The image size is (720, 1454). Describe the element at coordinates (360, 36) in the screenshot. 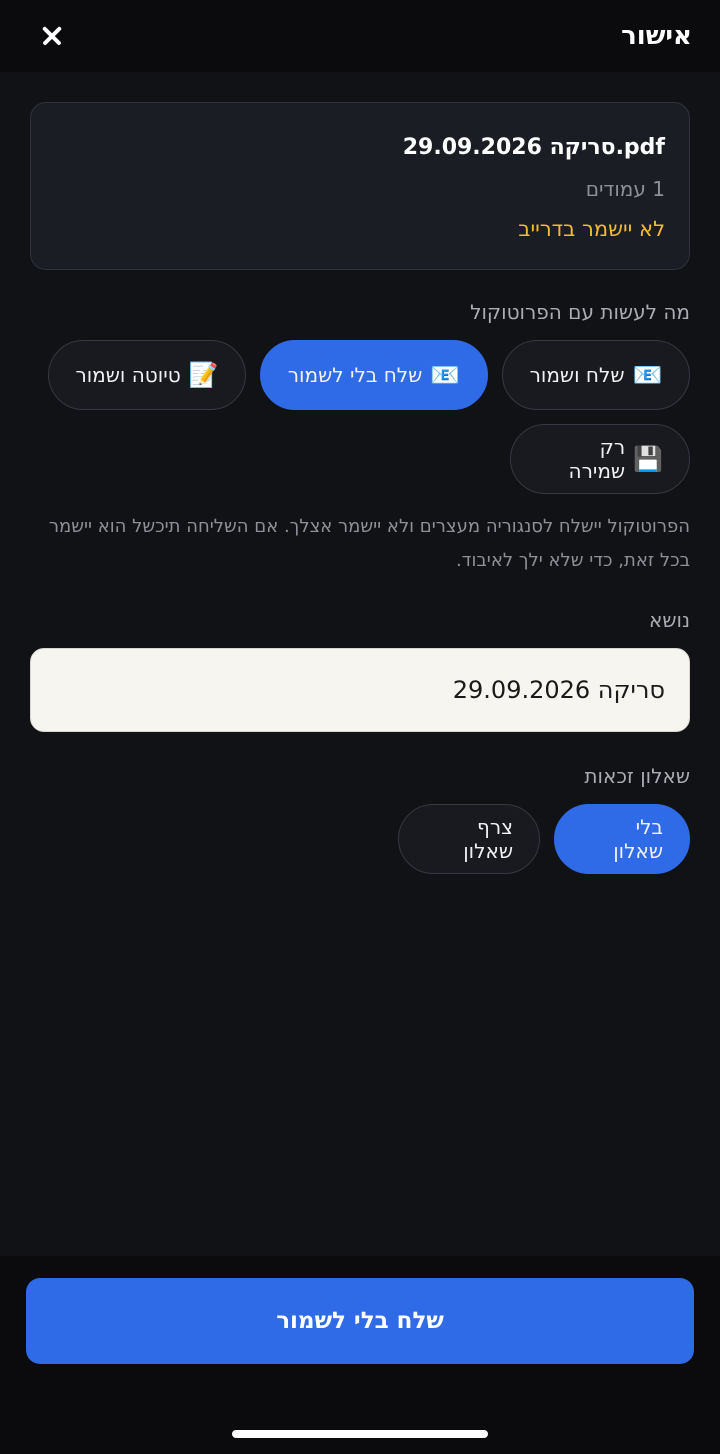

I see `top-bar: אישור` at that location.